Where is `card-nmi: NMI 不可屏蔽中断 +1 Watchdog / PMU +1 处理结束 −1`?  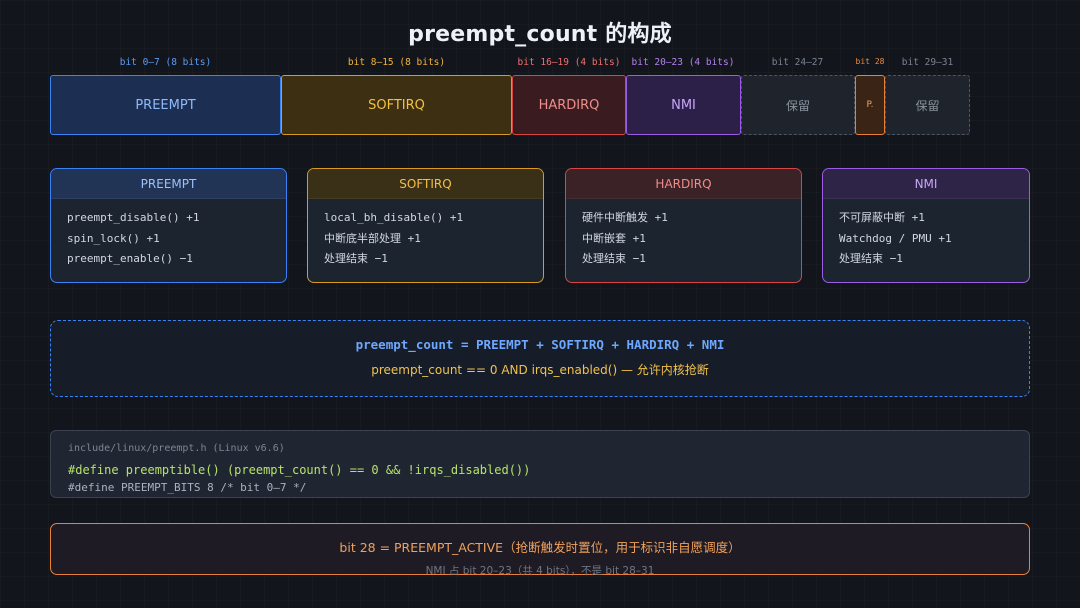
card-nmi: NMI 不可屏蔽中断 +1 Watchdog / PMU +1 处理结束 −1 is located at coordinates (926, 225).